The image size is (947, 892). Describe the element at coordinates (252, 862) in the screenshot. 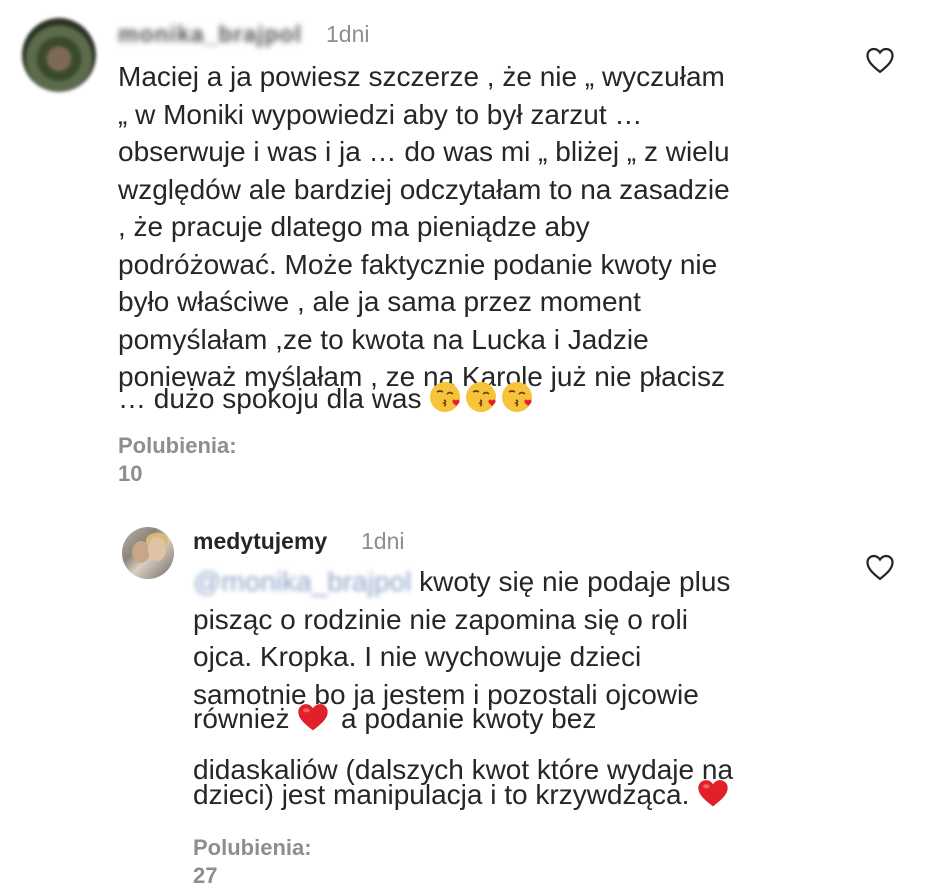

I see `likes-count: Polubienia: 27` at that location.